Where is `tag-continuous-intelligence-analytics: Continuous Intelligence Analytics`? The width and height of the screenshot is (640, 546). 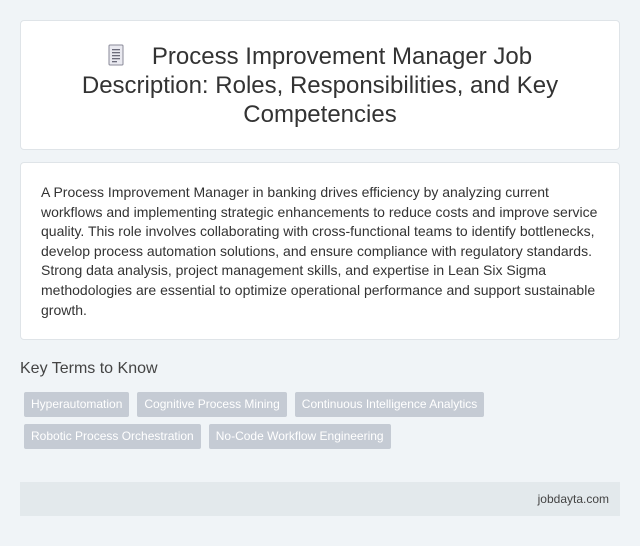 tag-continuous-intelligence-analytics: Continuous Intelligence Analytics is located at coordinates (389, 404).